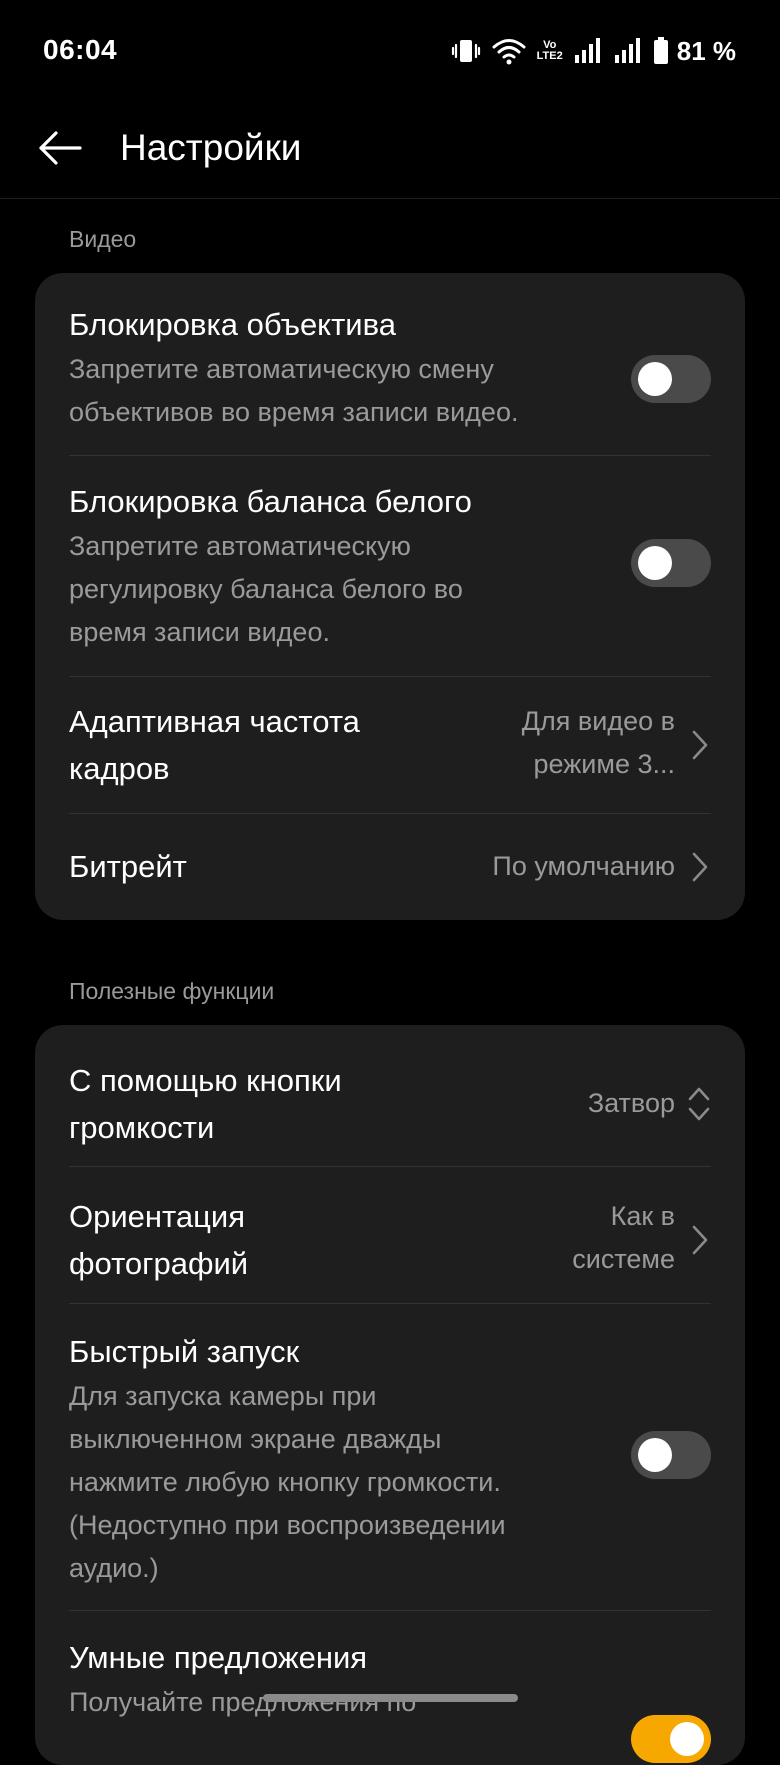 The image size is (780, 1765). What do you see at coordinates (103, 239) in the screenshot?
I see `section-header-video: Видео` at bounding box center [103, 239].